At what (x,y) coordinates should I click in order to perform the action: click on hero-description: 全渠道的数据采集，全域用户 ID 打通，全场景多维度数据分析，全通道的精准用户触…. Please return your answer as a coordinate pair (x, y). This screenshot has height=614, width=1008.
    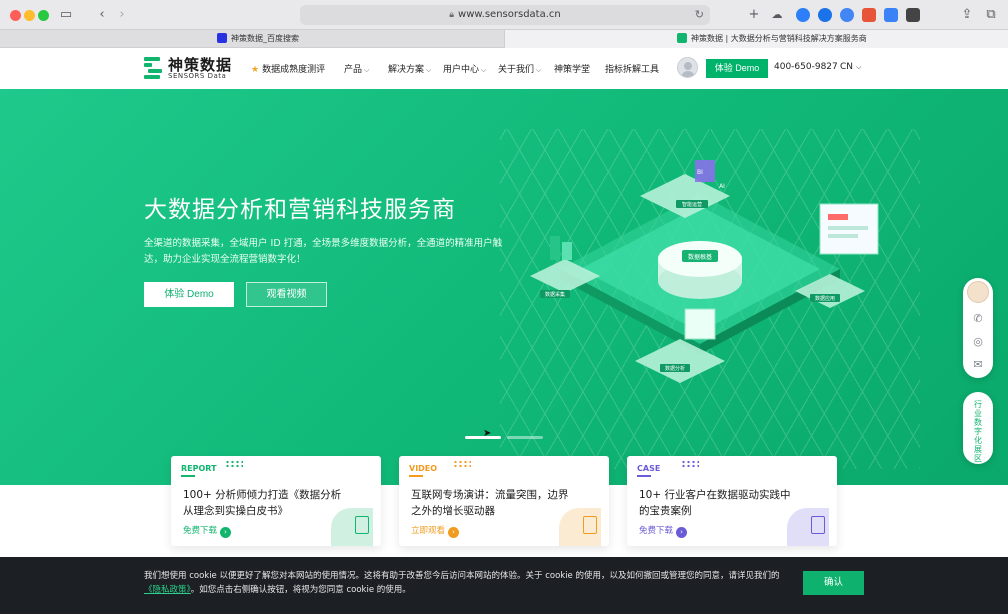
    Looking at the image, I should click on (323, 251).